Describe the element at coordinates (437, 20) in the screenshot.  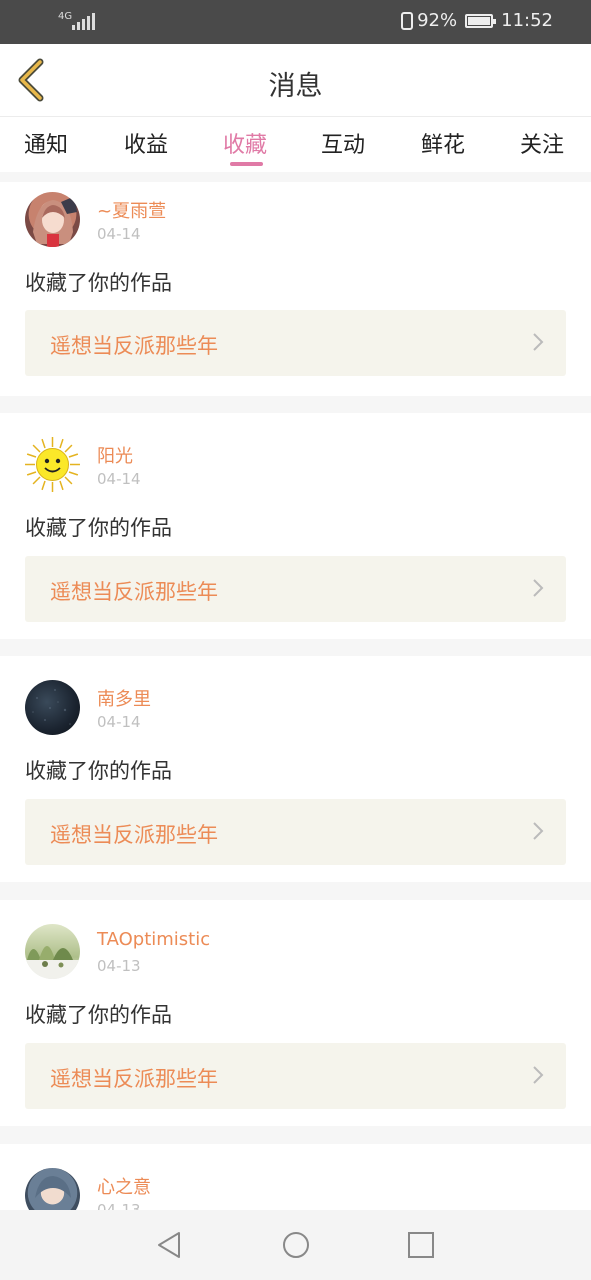
I see `battery-percent: 92%` at that location.